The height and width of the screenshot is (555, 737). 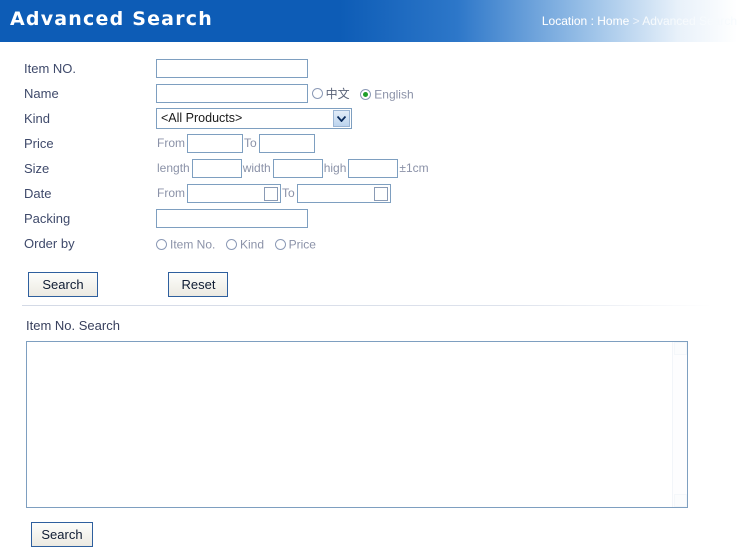 I want to click on label-price: Price, so click(x=39, y=143).